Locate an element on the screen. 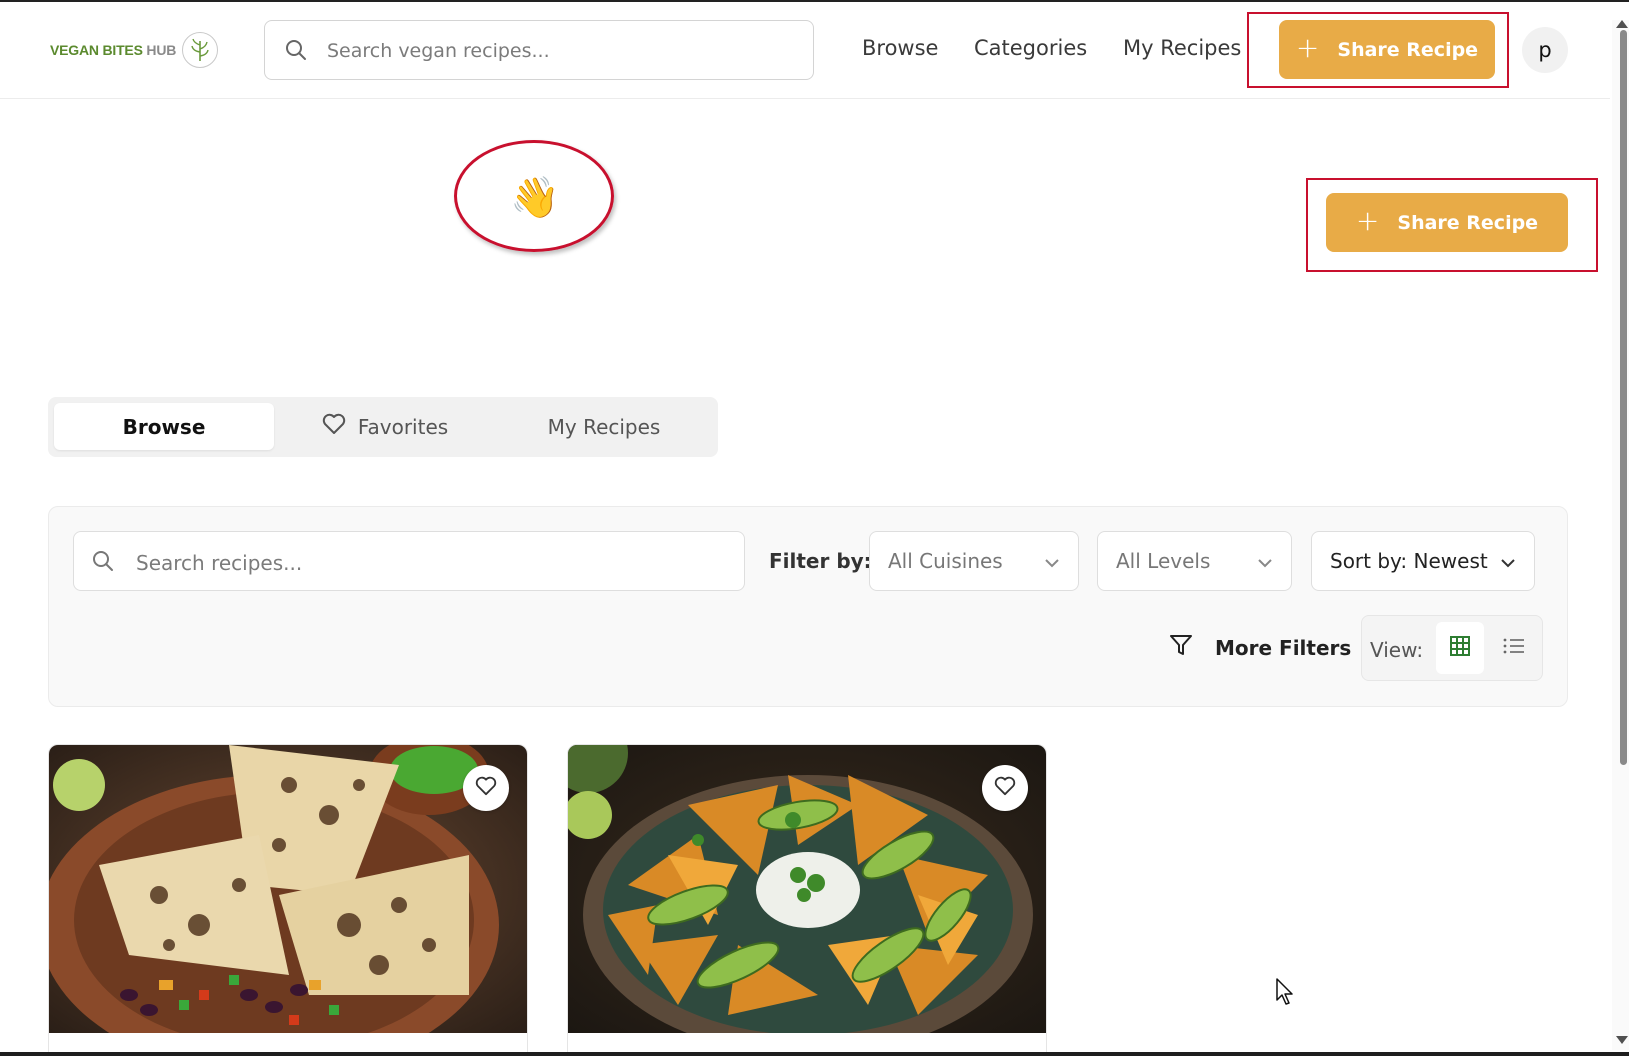  filter-by-label: Filter by: is located at coordinates (820, 561).